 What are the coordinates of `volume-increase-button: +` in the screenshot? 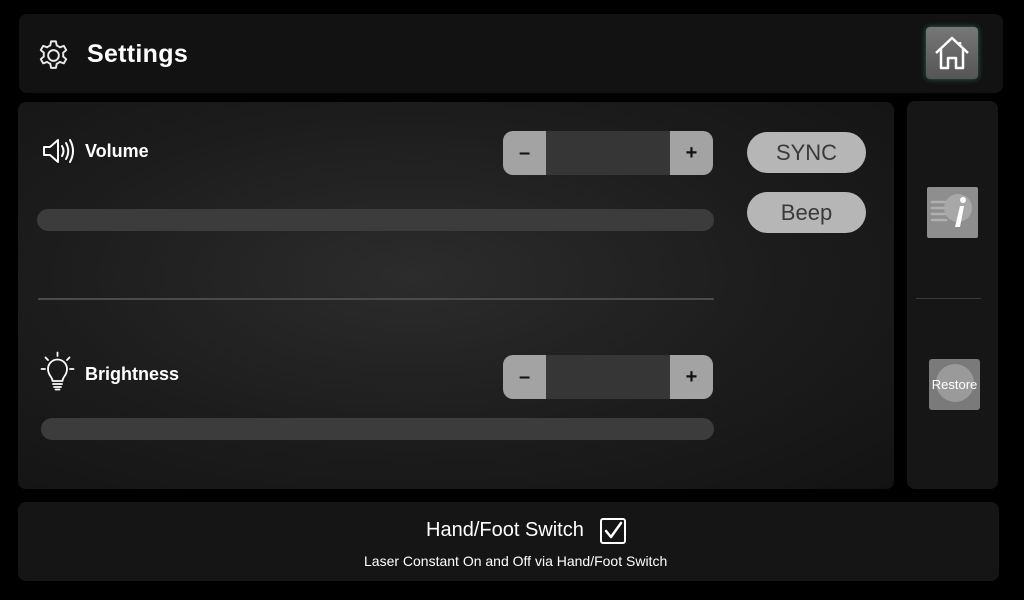 It's located at (691, 153).